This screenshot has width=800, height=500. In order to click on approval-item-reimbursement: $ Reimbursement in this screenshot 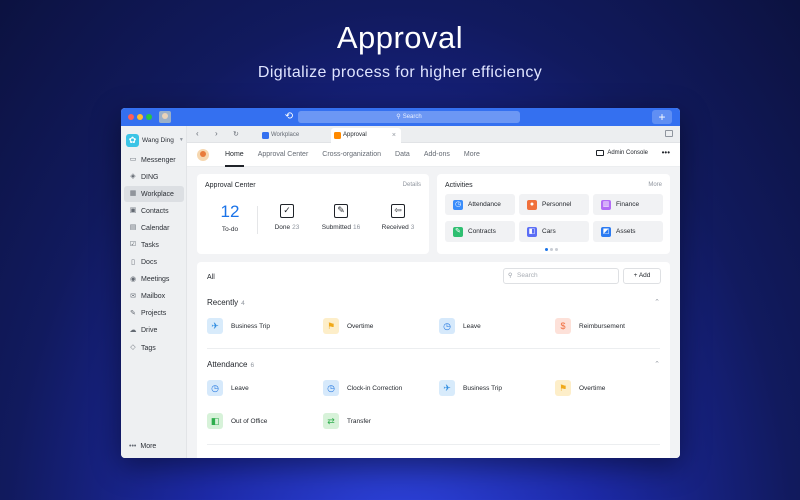, I will do `click(590, 326)`.